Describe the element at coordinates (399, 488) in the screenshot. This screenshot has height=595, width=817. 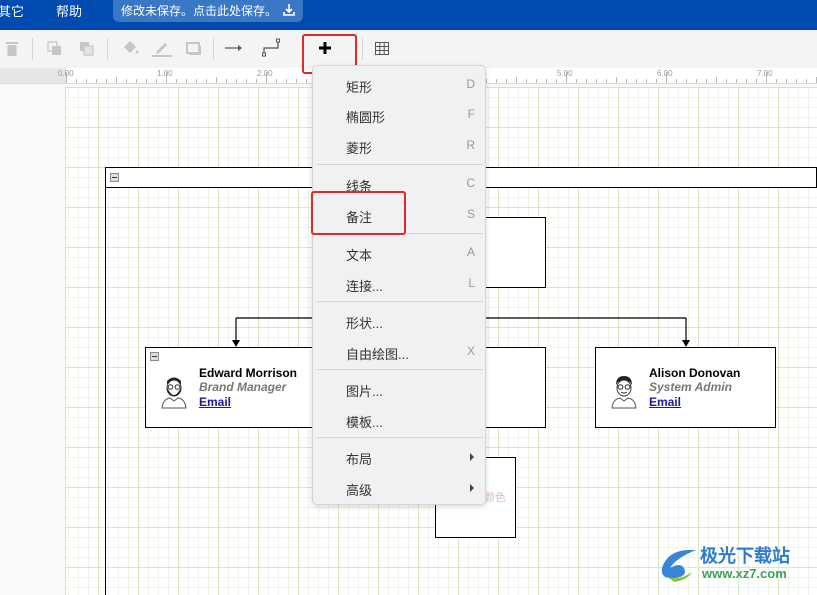
I see `menu-item-advanced: 高级` at that location.